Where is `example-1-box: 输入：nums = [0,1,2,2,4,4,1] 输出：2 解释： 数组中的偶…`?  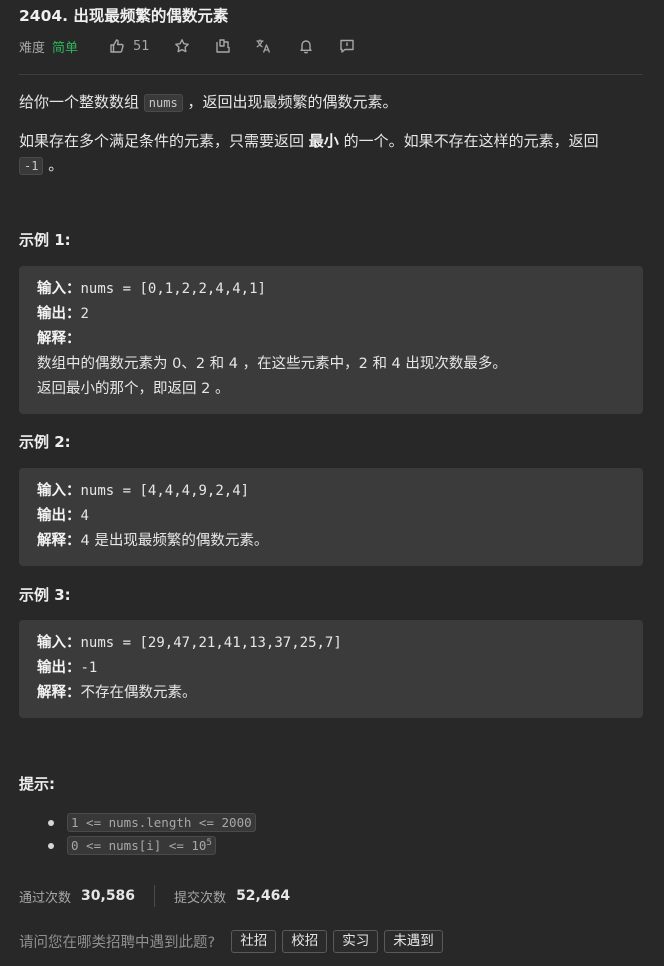 example-1-box: 输入：nums = [0,1,2,2,4,4,1] 输出：2 解释： 数组中的偶… is located at coordinates (331, 340).